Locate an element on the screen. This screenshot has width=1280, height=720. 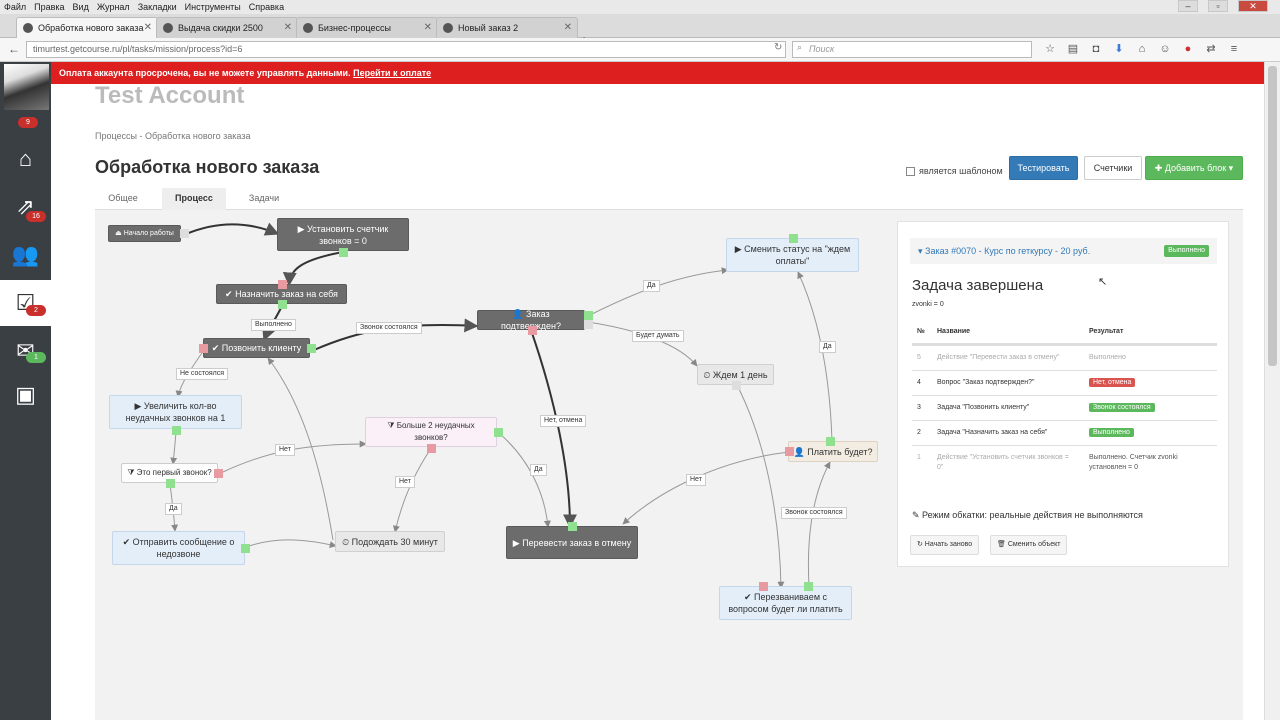
node-set-counter: ▶ Установить счетчик звонков = 0 is located at coordinates (343, 234).